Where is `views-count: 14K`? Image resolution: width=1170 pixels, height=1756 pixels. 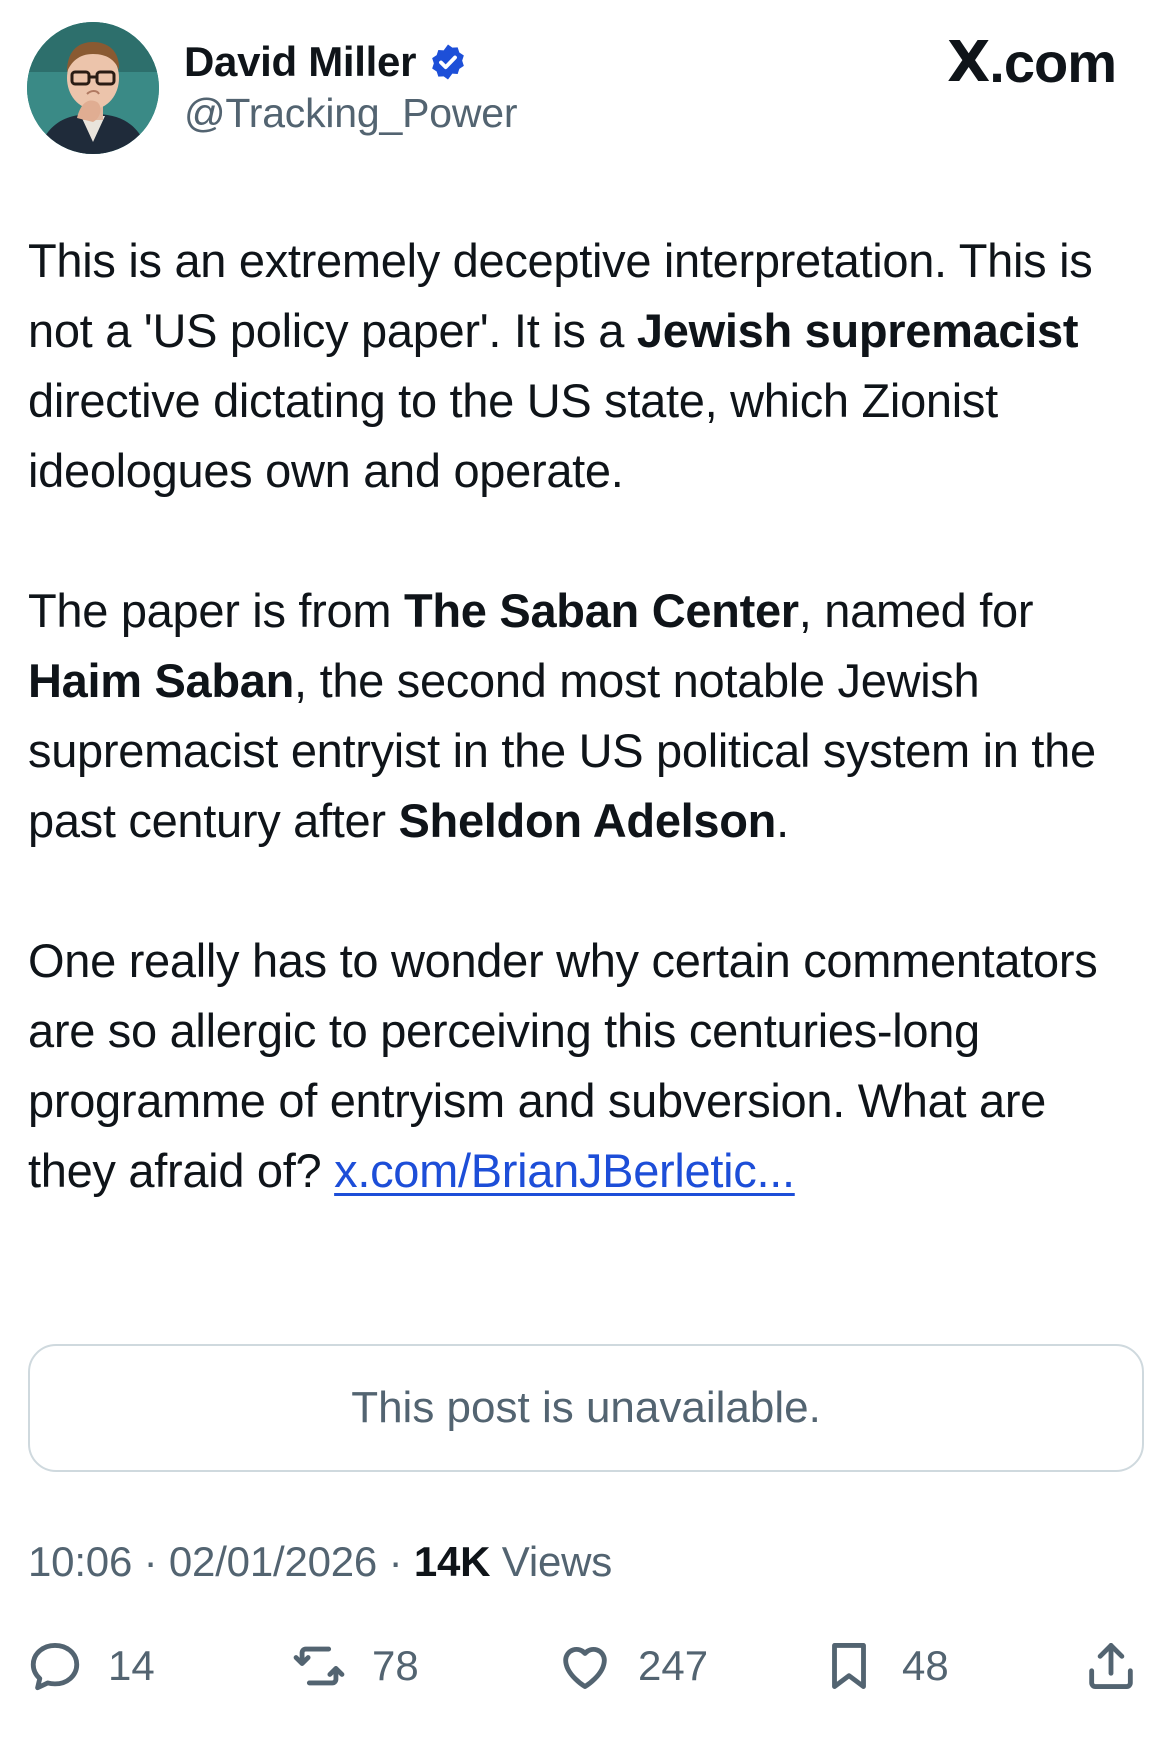 views-count: 14K is located at coordinates (452, 1561).